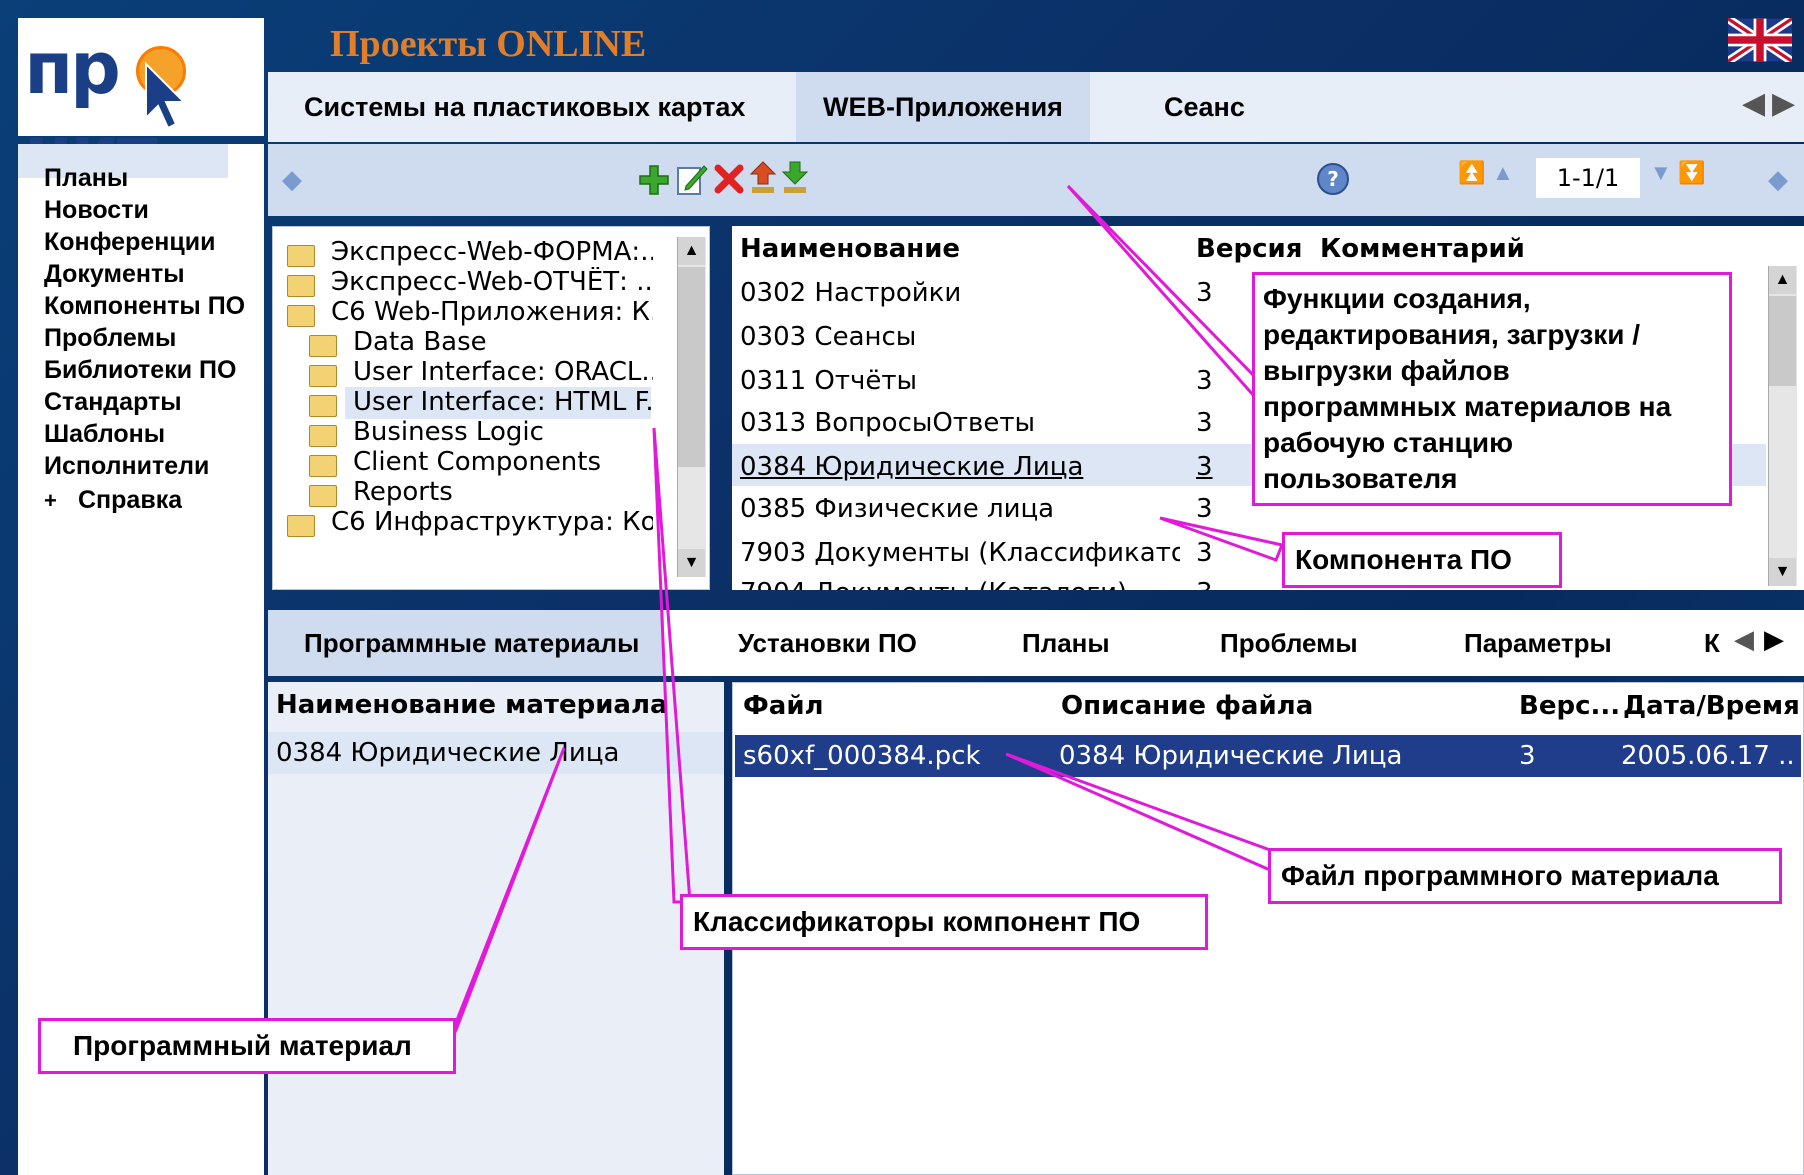  Describe the element at coordinates (1753, 103) in the screenshot. I see `scroll-left-icon: ◀` at that location.